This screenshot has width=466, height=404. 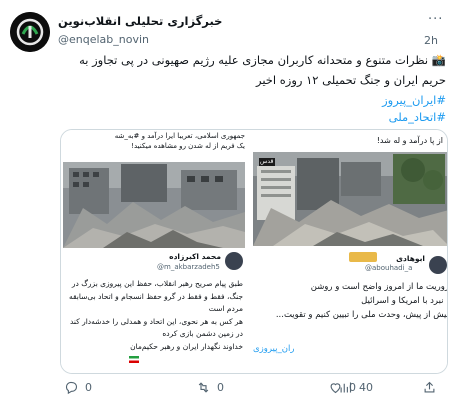 What do you see at coordinates (154, 205) in the screenshot?
I see `rubble-photo-left` at bounding box center [154, 205].